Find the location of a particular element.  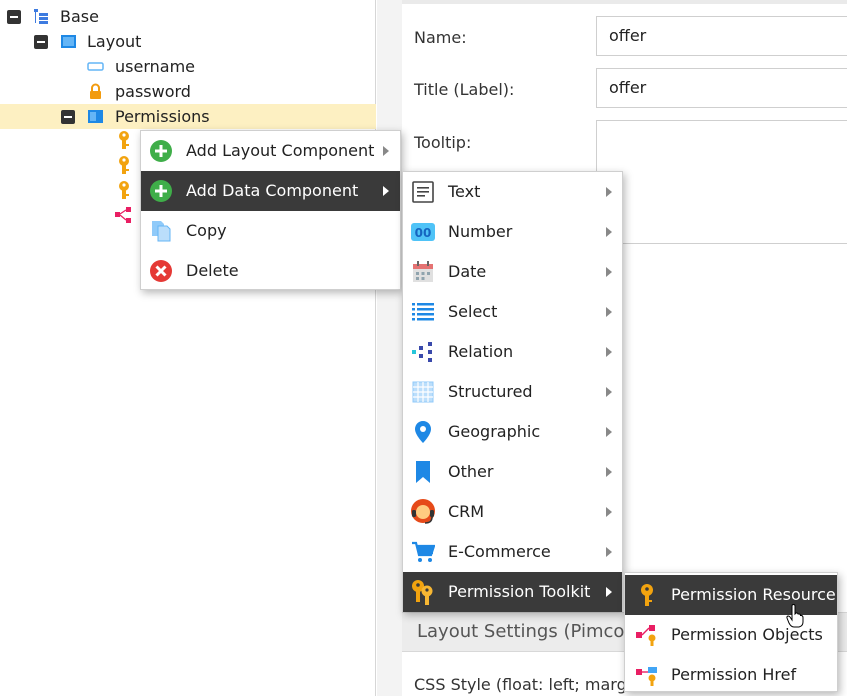

copy-icon is located at coordinates (161, 231).